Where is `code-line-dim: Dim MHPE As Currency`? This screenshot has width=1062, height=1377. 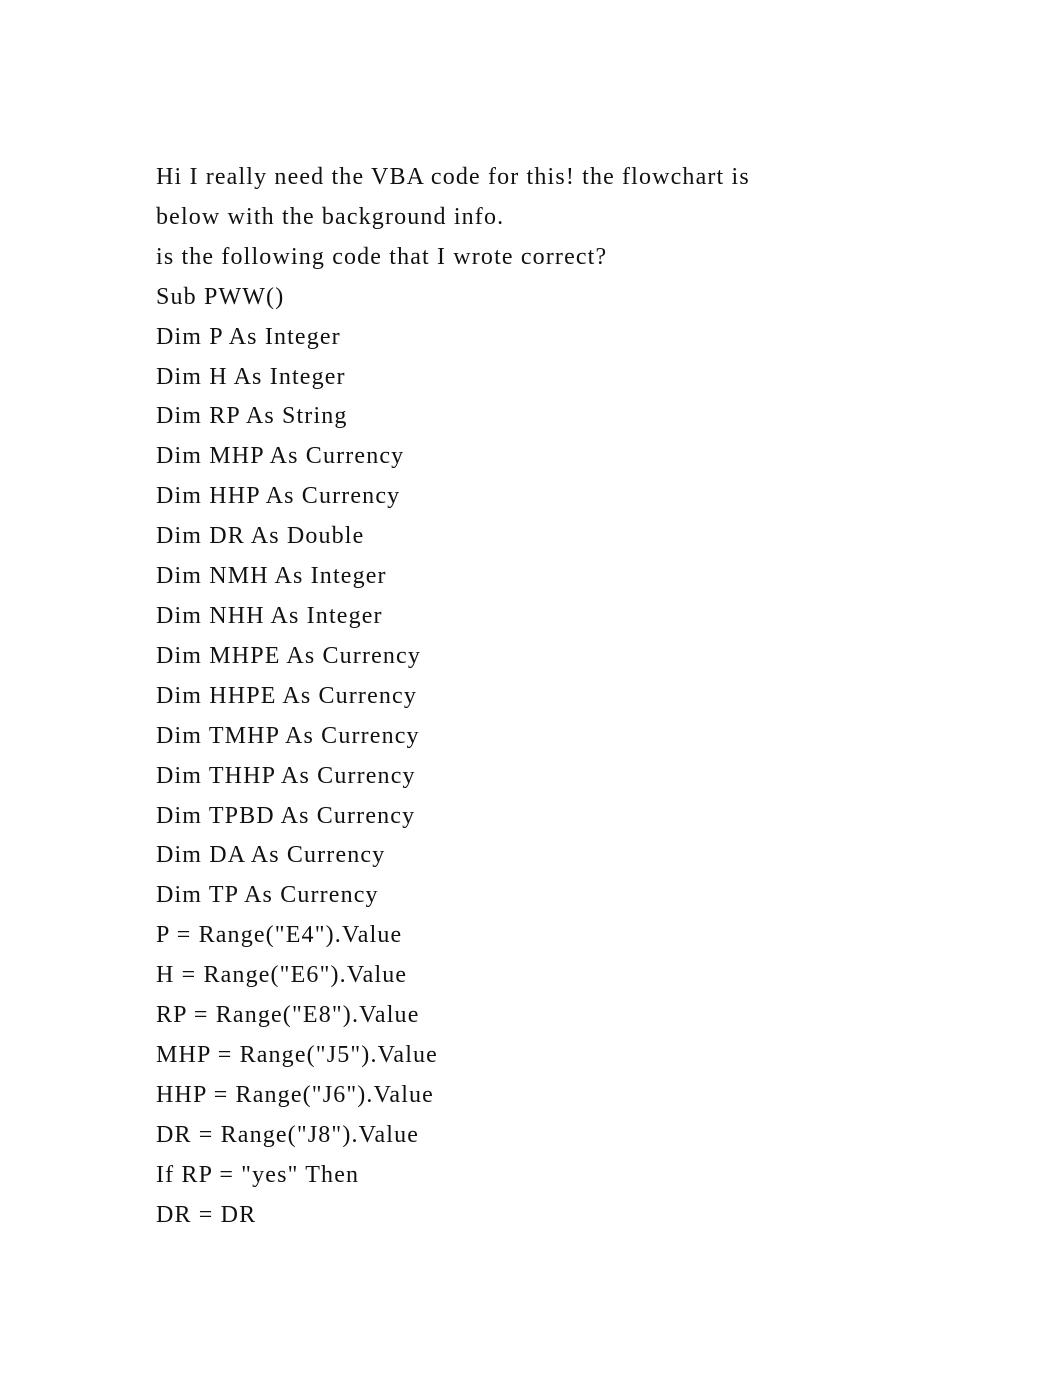 code-line-dim: Dim MHPE As Currency is located at coordinates (288, 655).